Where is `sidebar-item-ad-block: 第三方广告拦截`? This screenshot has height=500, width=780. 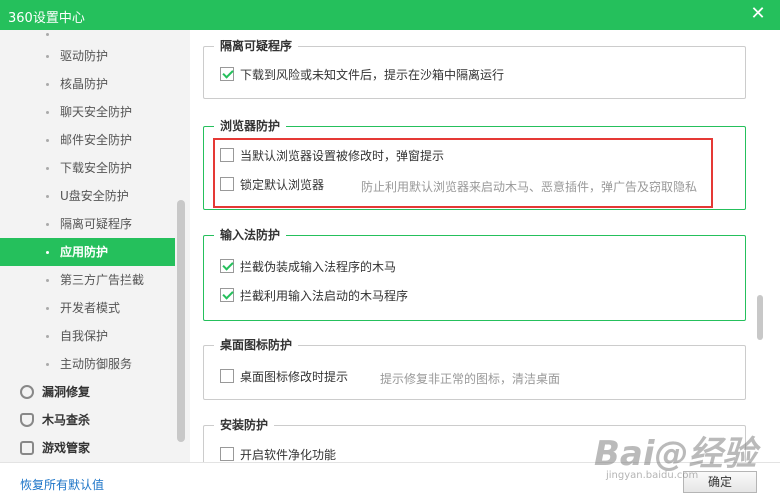 sidebar-item-ad-block: 第三方广告拦截 is located at coordinates (87, 280).